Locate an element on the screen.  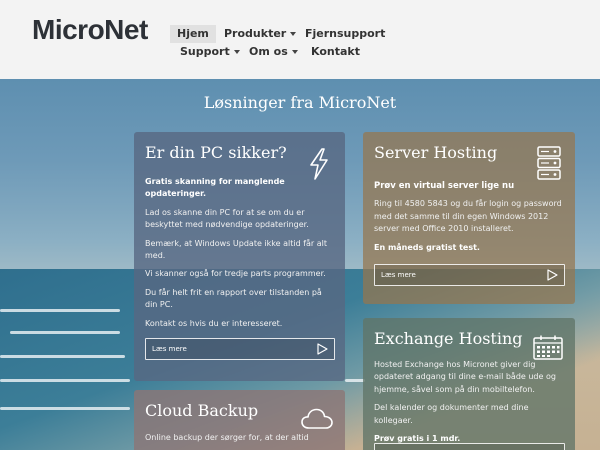
nav-item-label: Om os is located at coordinates (268, 51).